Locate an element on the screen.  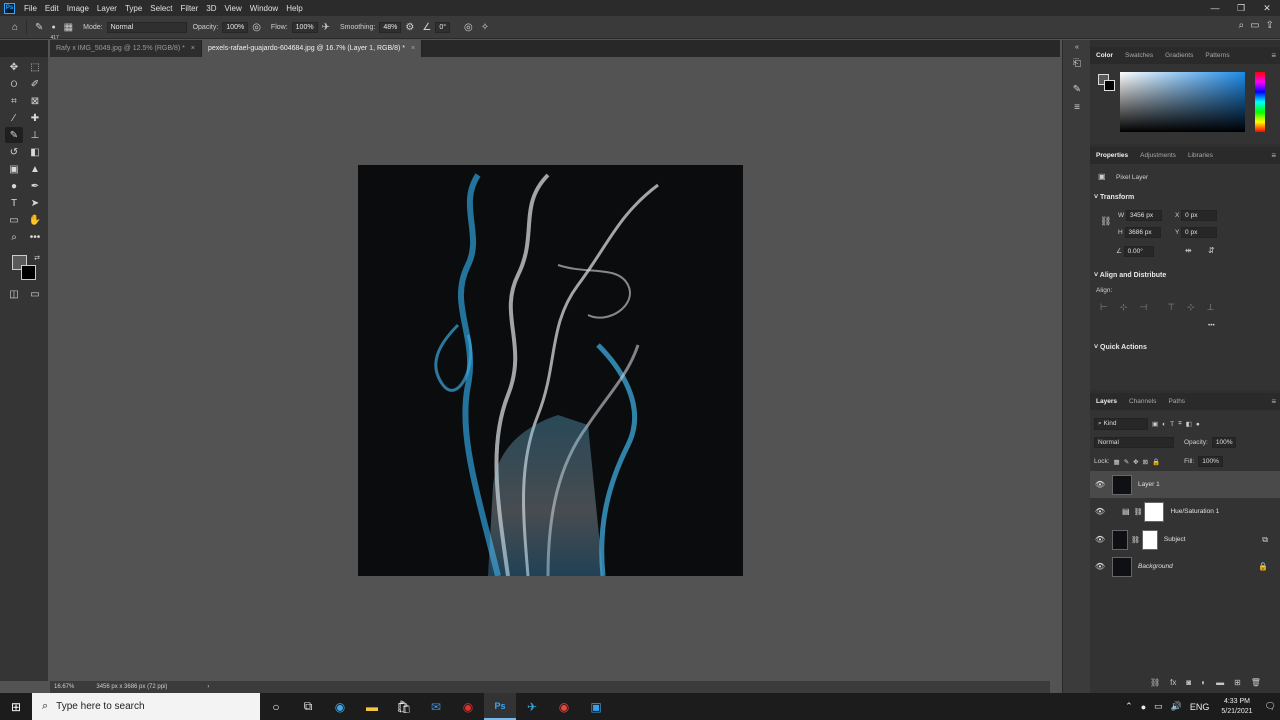
filter-toggle-icon: ● is located at coordinates (1198, 424).